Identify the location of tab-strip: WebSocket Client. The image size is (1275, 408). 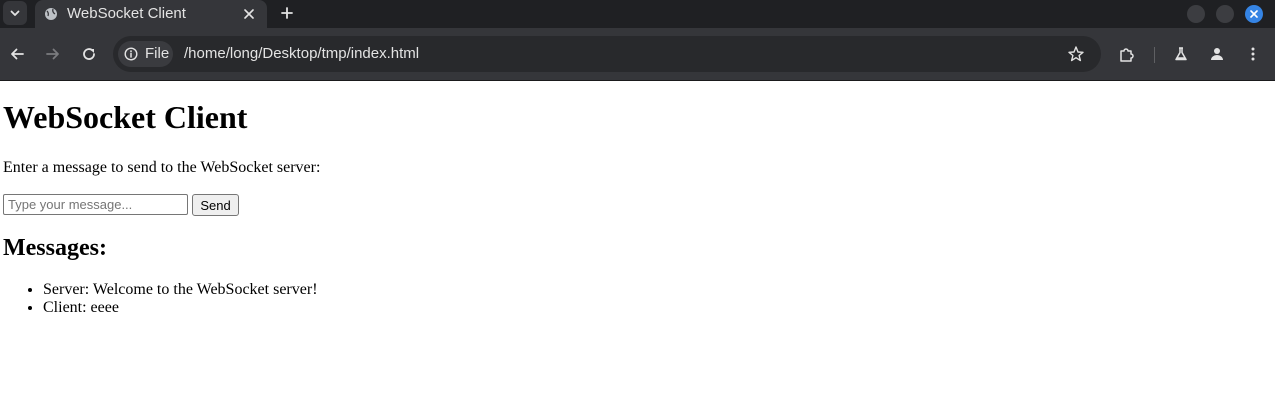
(637, 14).